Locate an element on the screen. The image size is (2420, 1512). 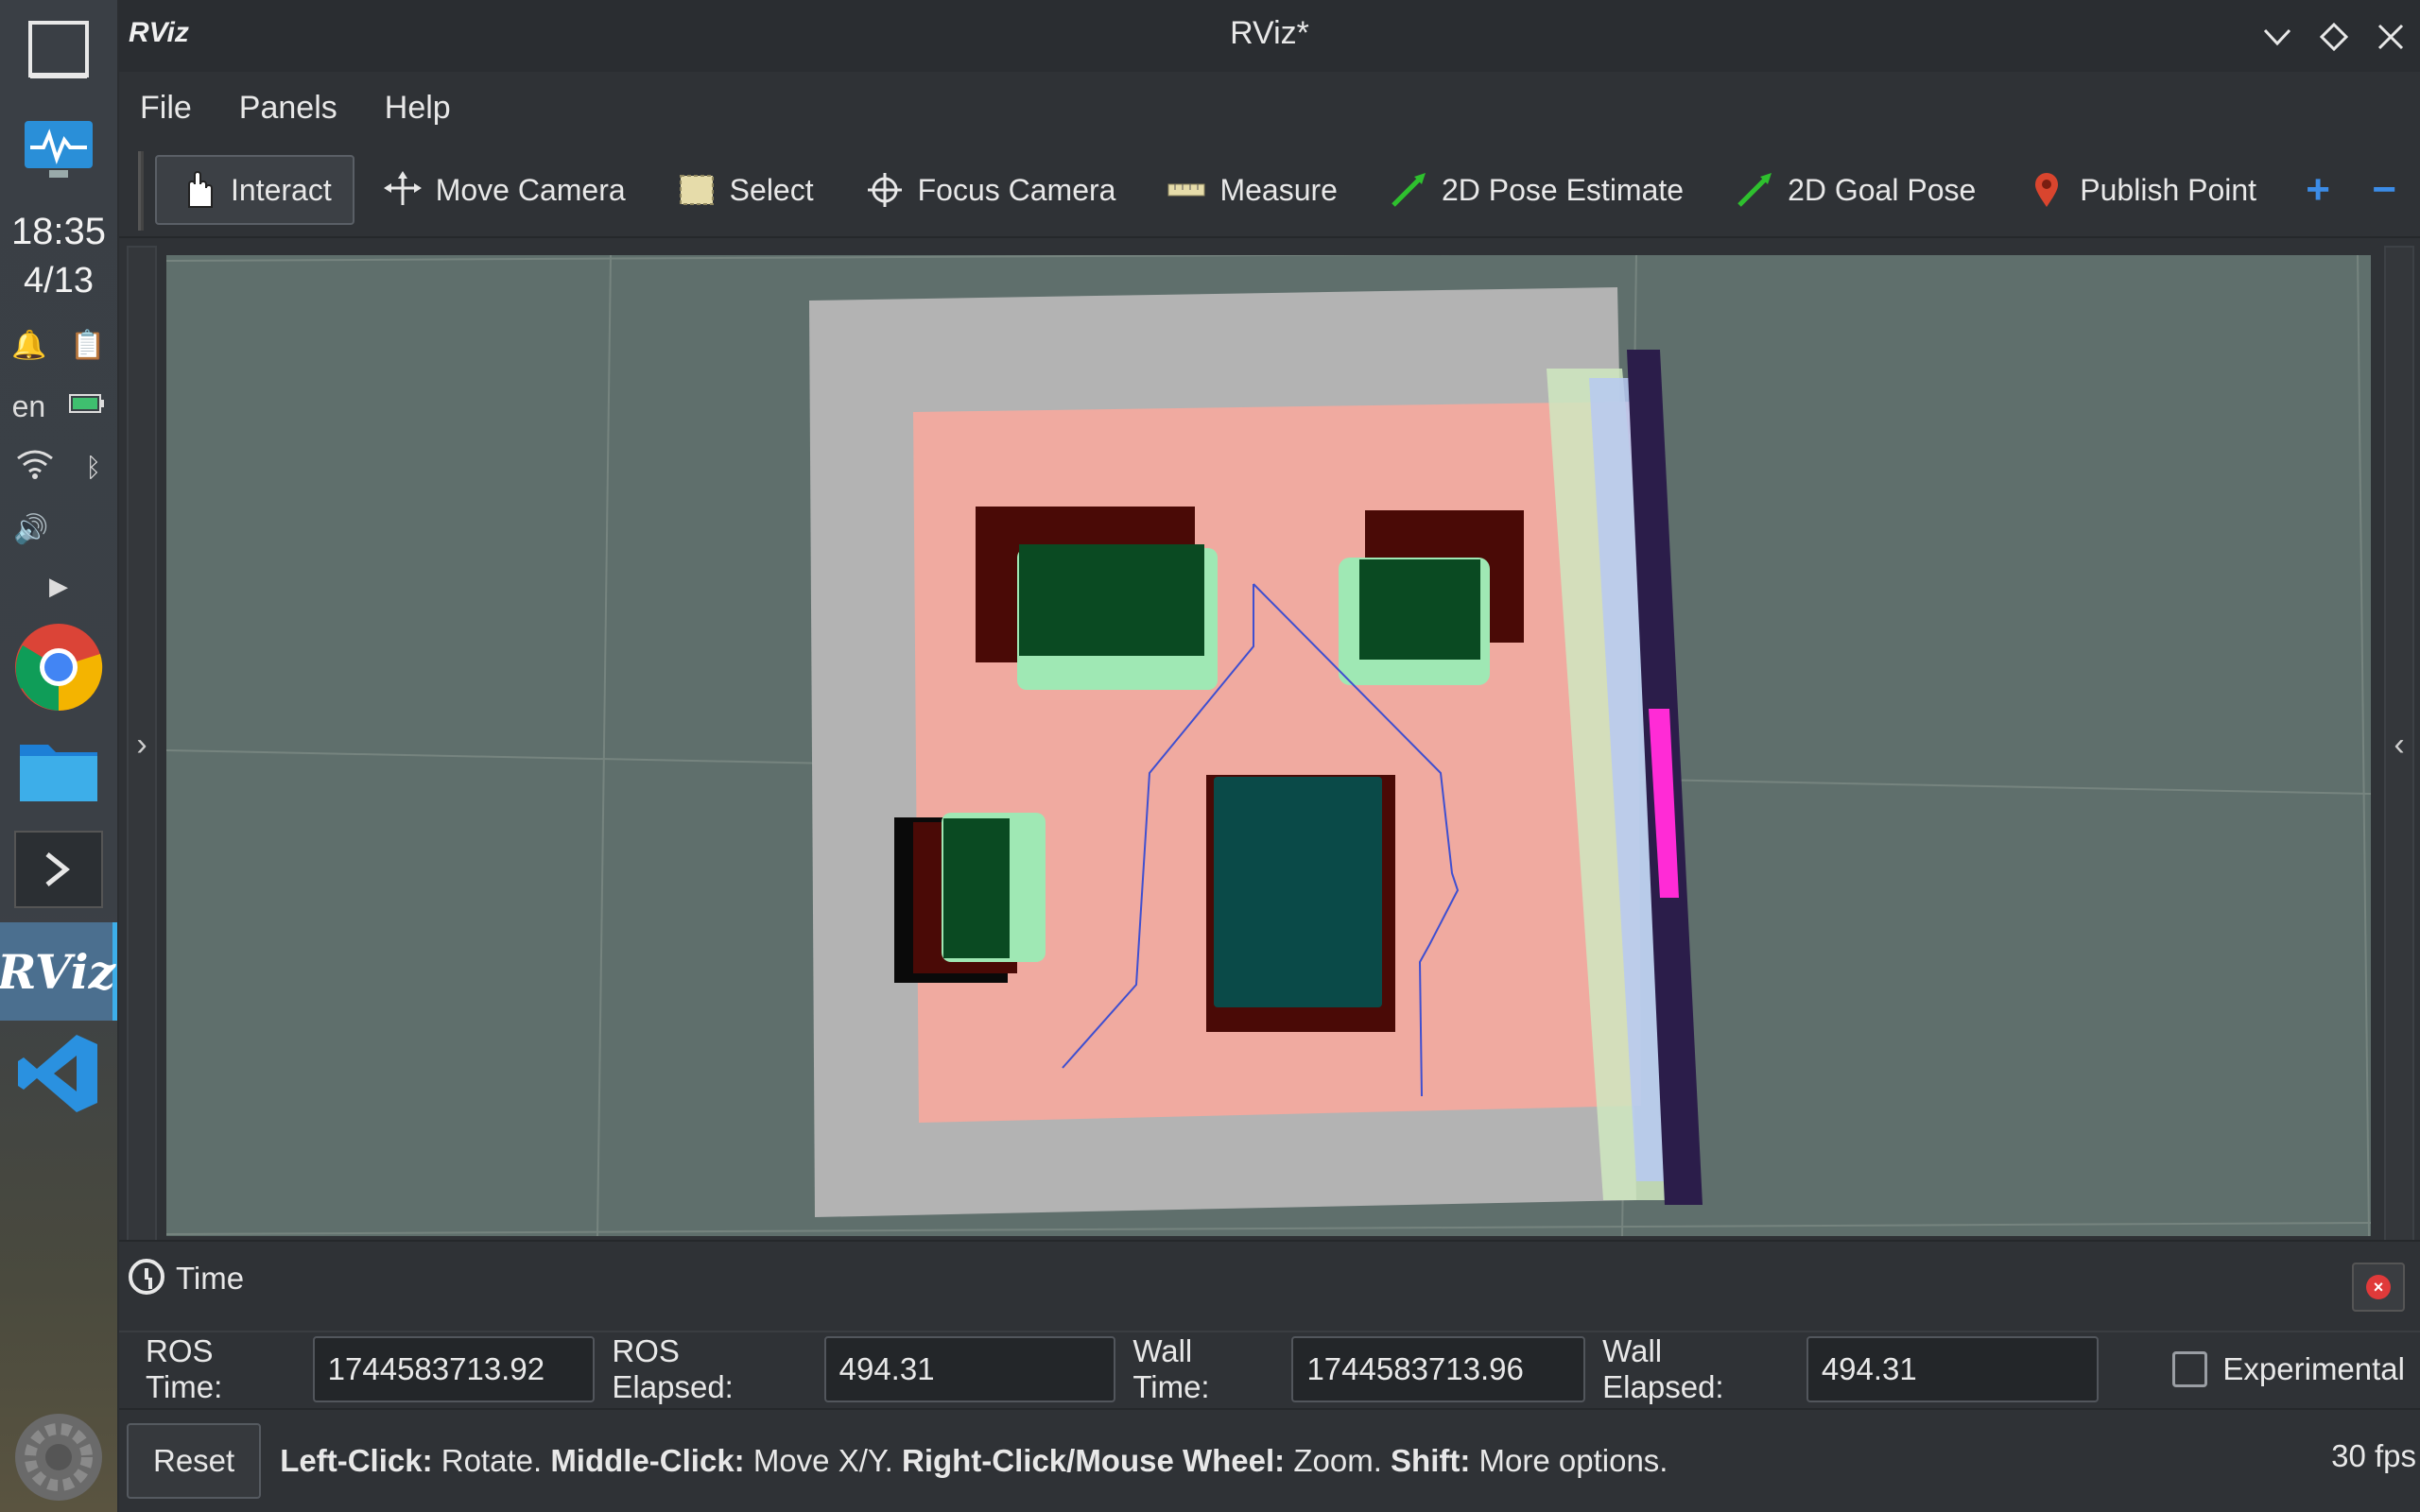
show-desktop-icon is located at coordinates (58, 51).